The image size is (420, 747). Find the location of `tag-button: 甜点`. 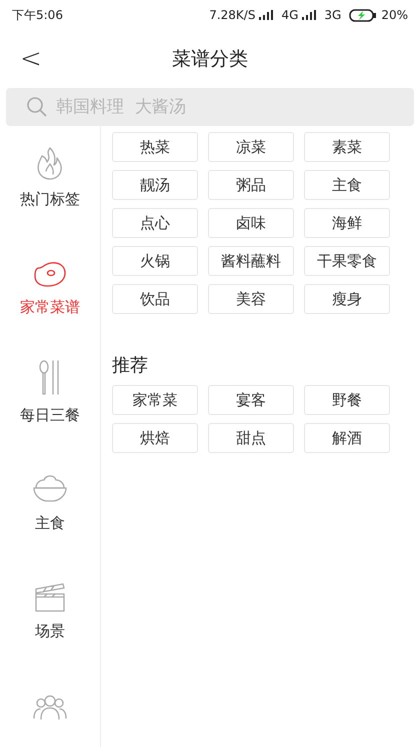

tag-button: 甜点 is located at coordinates (251, 438).